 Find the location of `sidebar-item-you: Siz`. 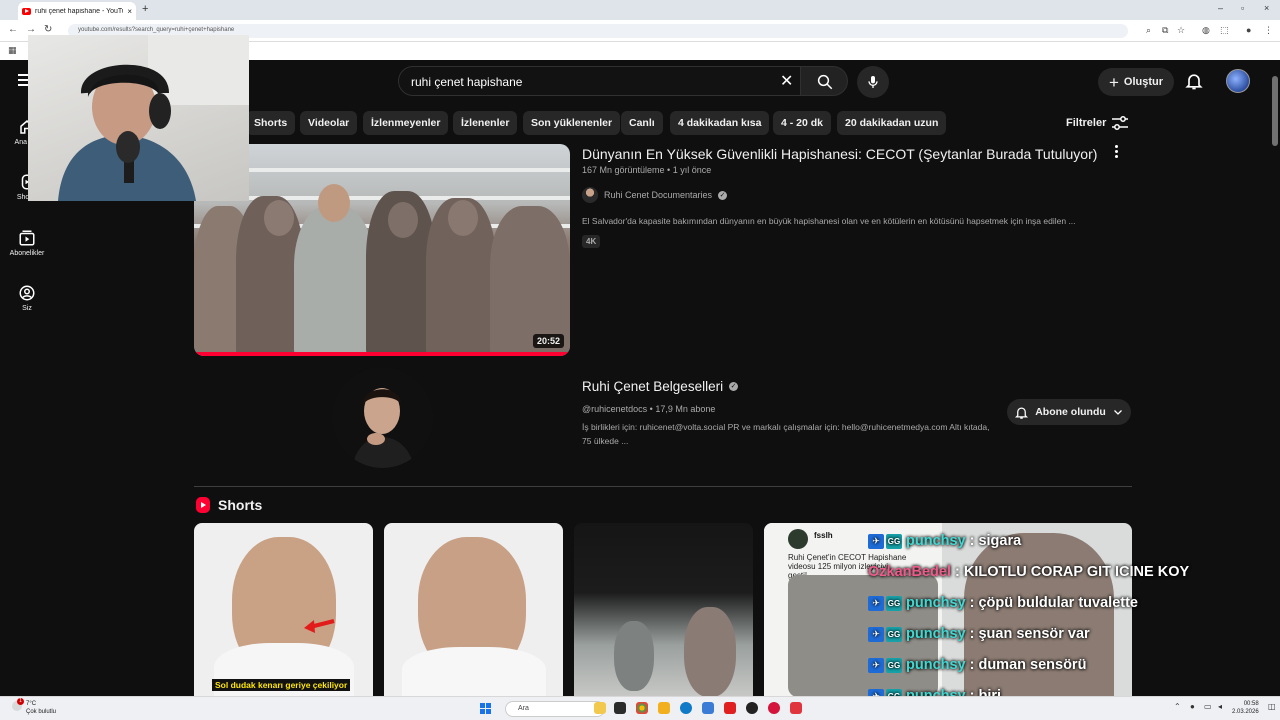

sidebar-item-you: Siz is located at coordinates (27, 298).